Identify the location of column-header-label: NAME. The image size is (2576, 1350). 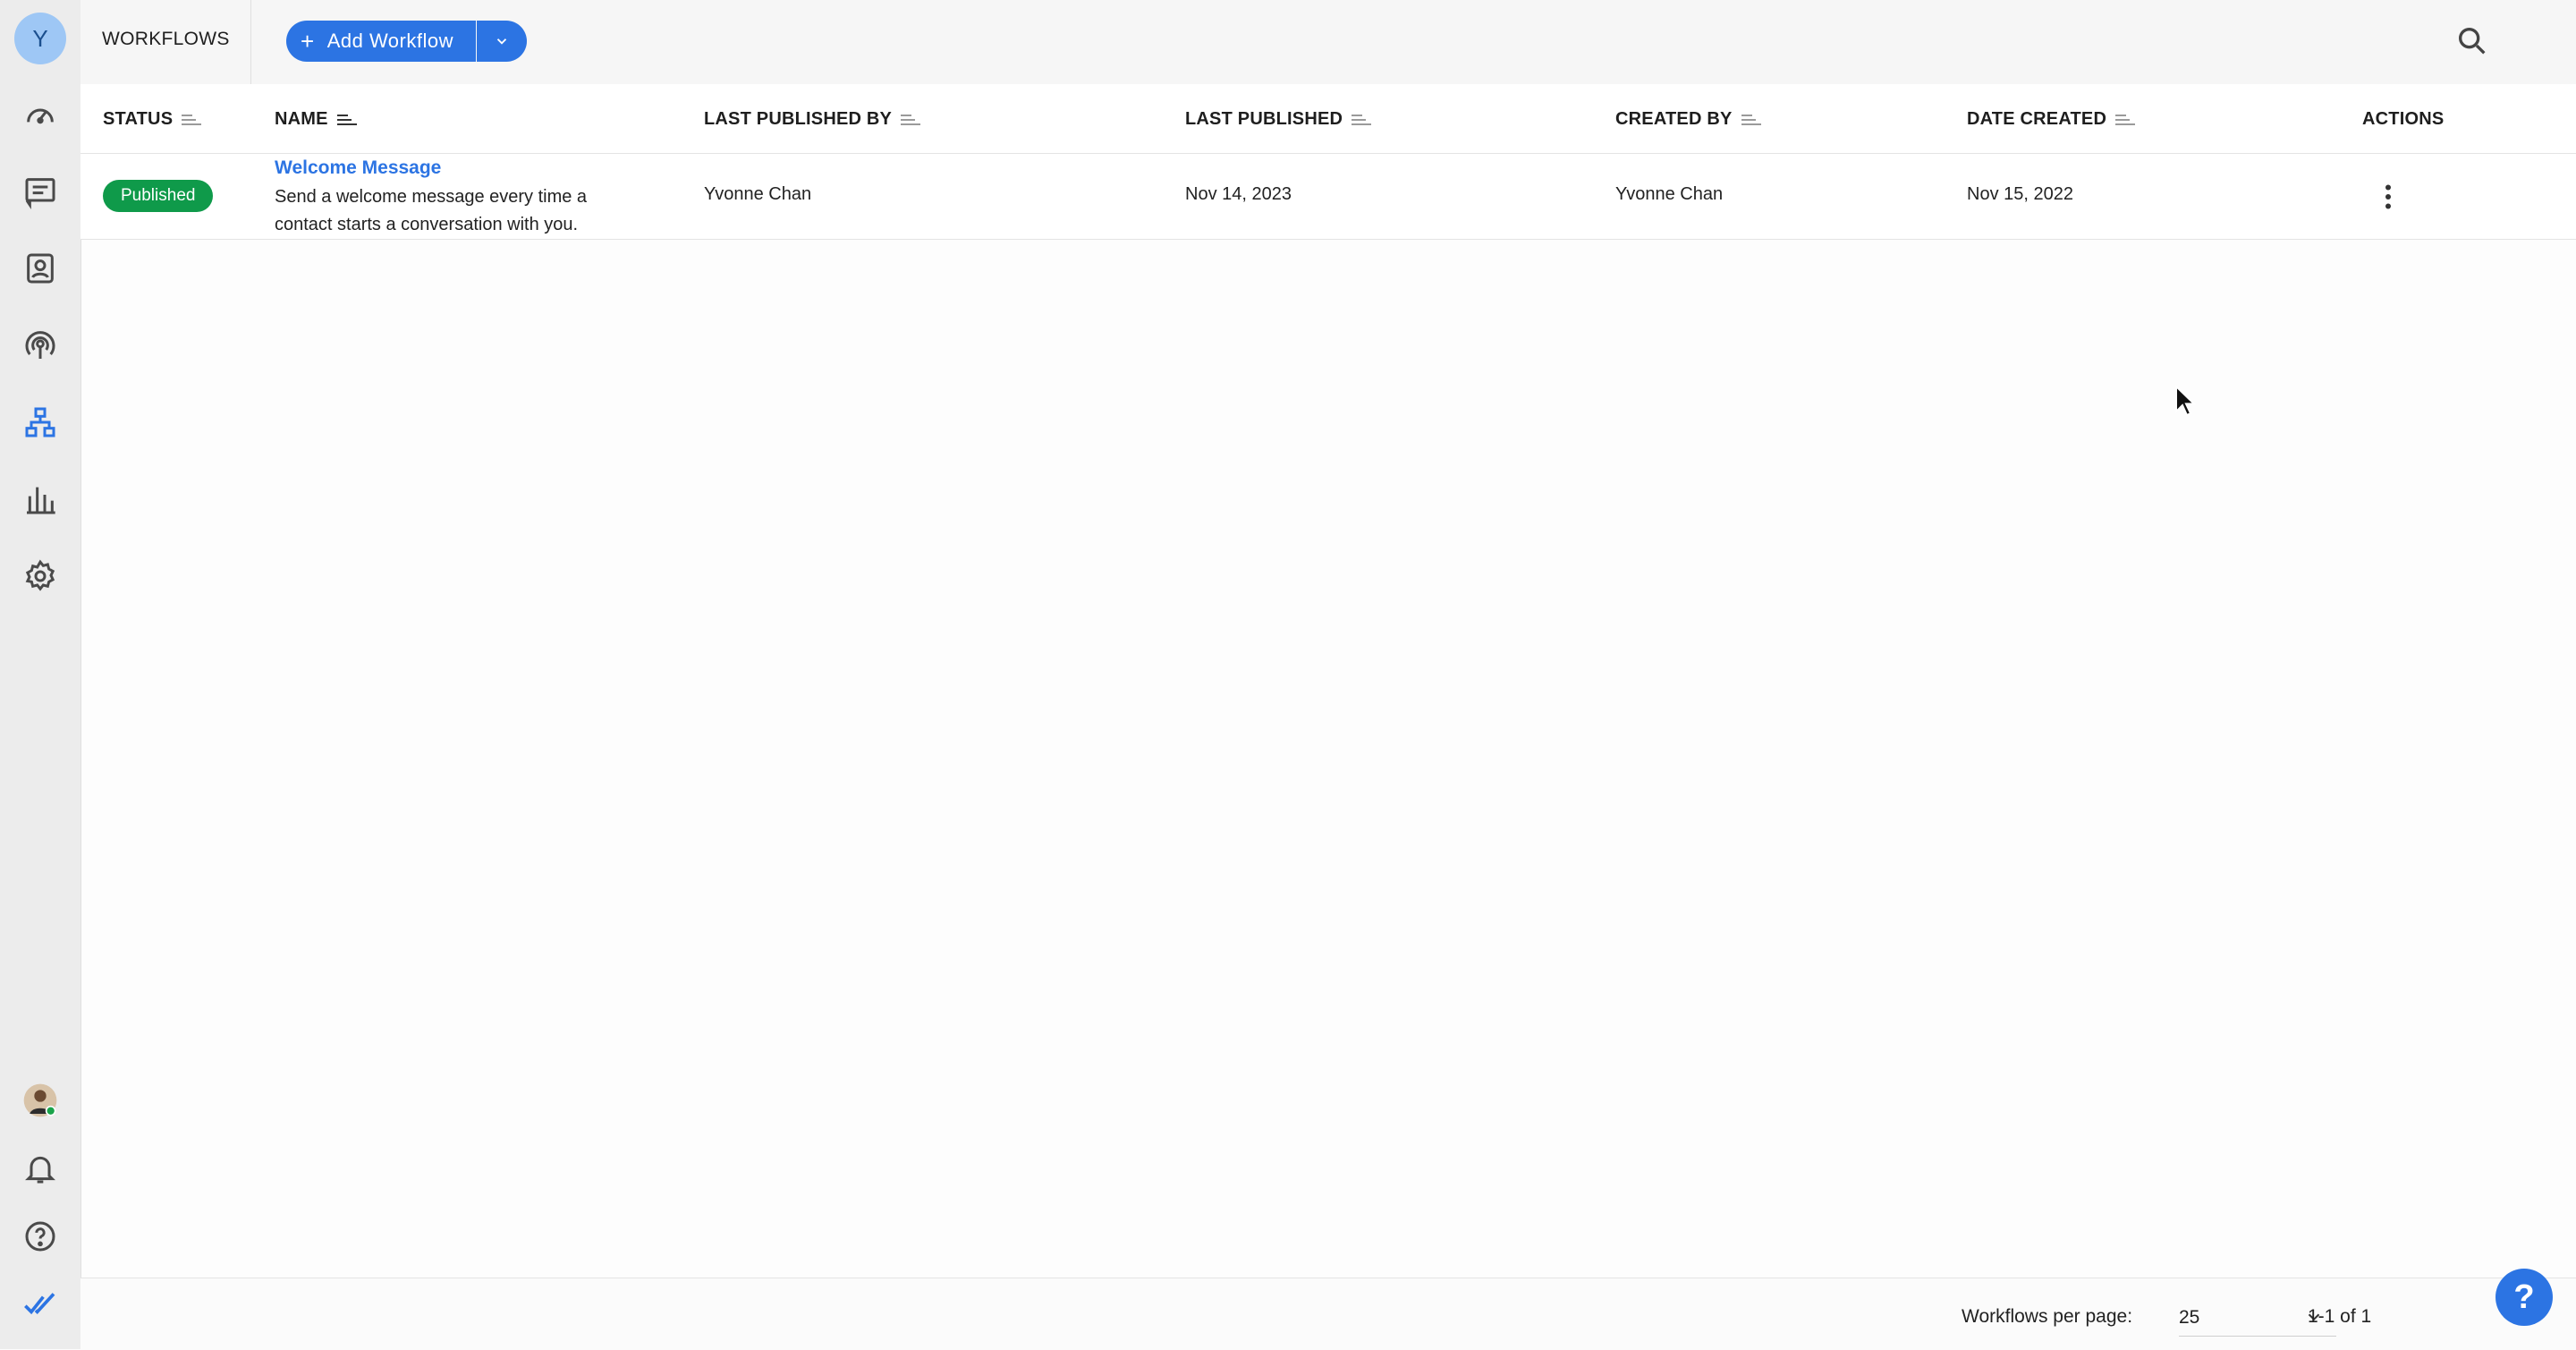
(301, 119).